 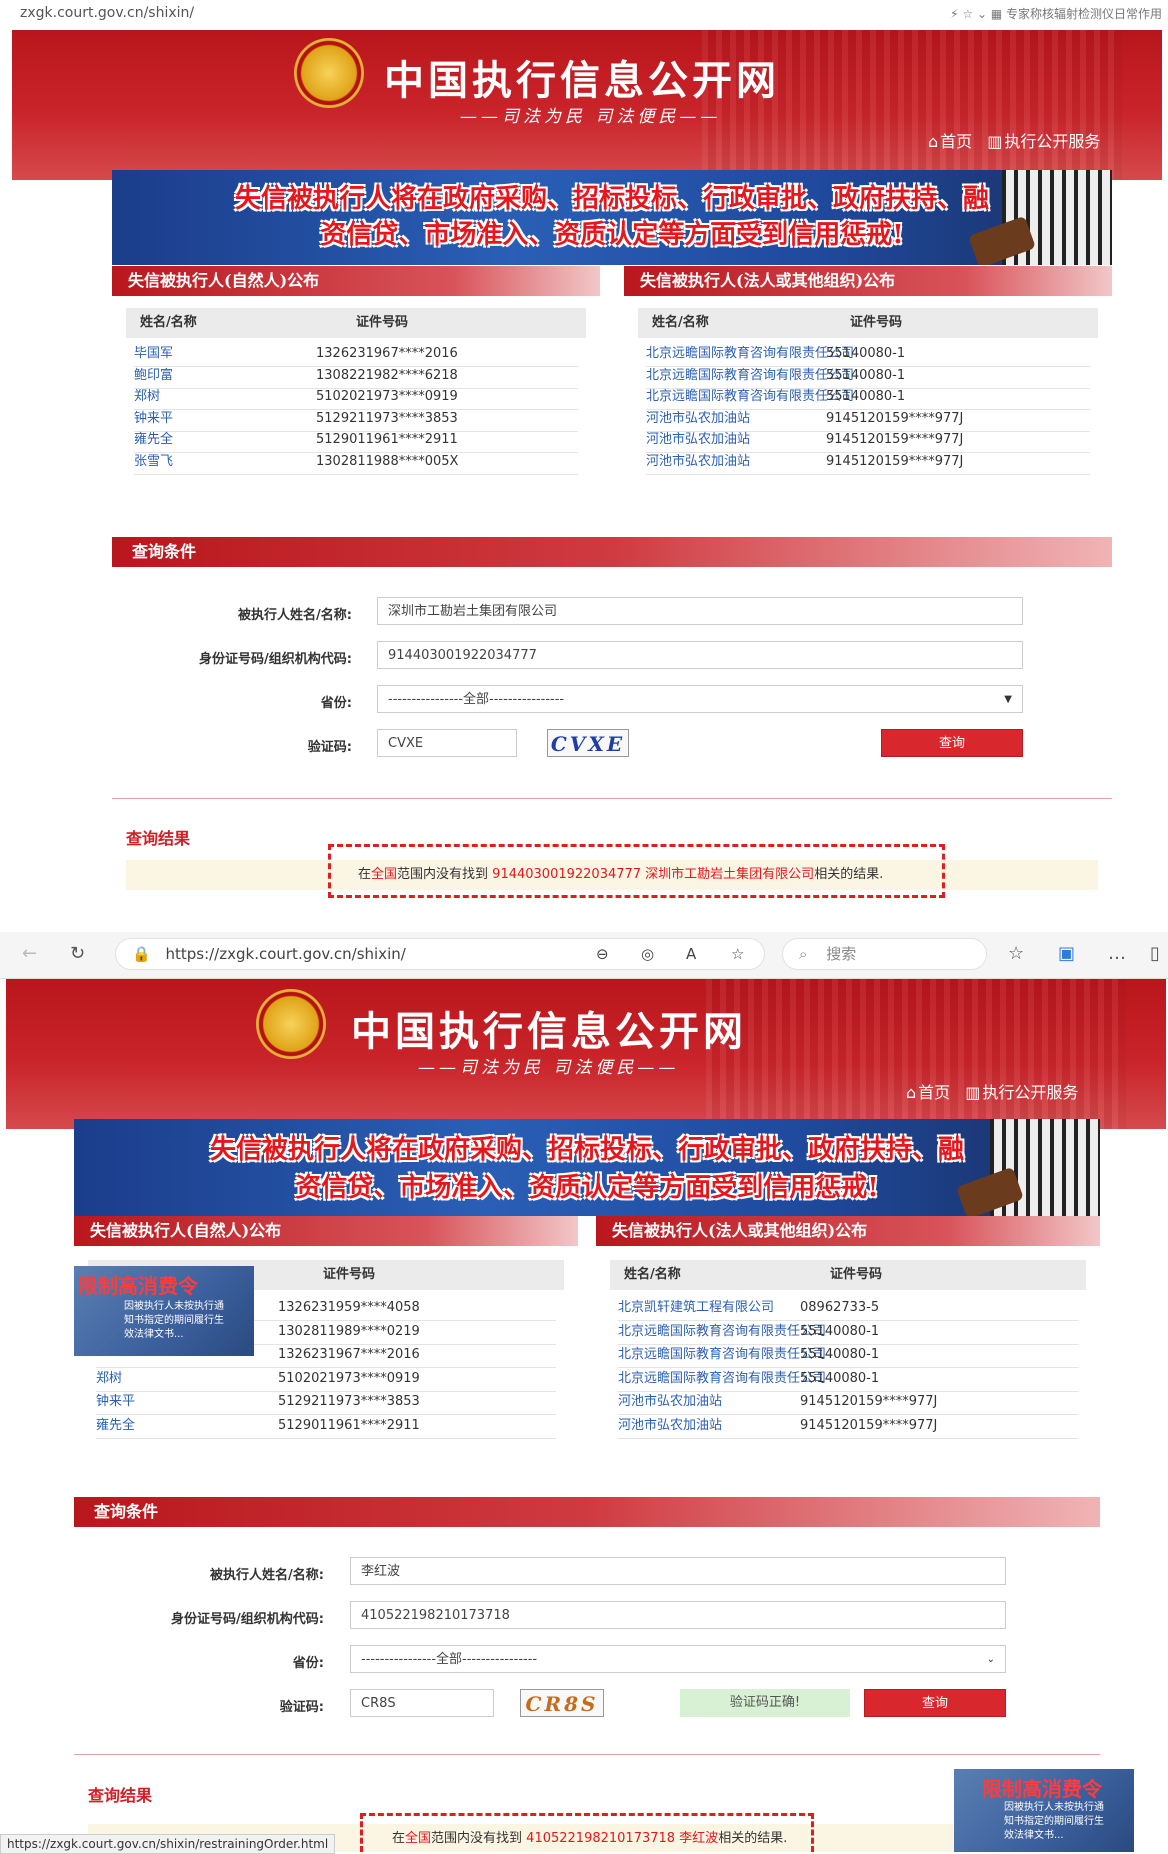 What do you see at coordinates (700, 611) in the screenshot?
I see `name-input: 深圳市工勘岩土集团有限公司` at bounding box center [700, 611].